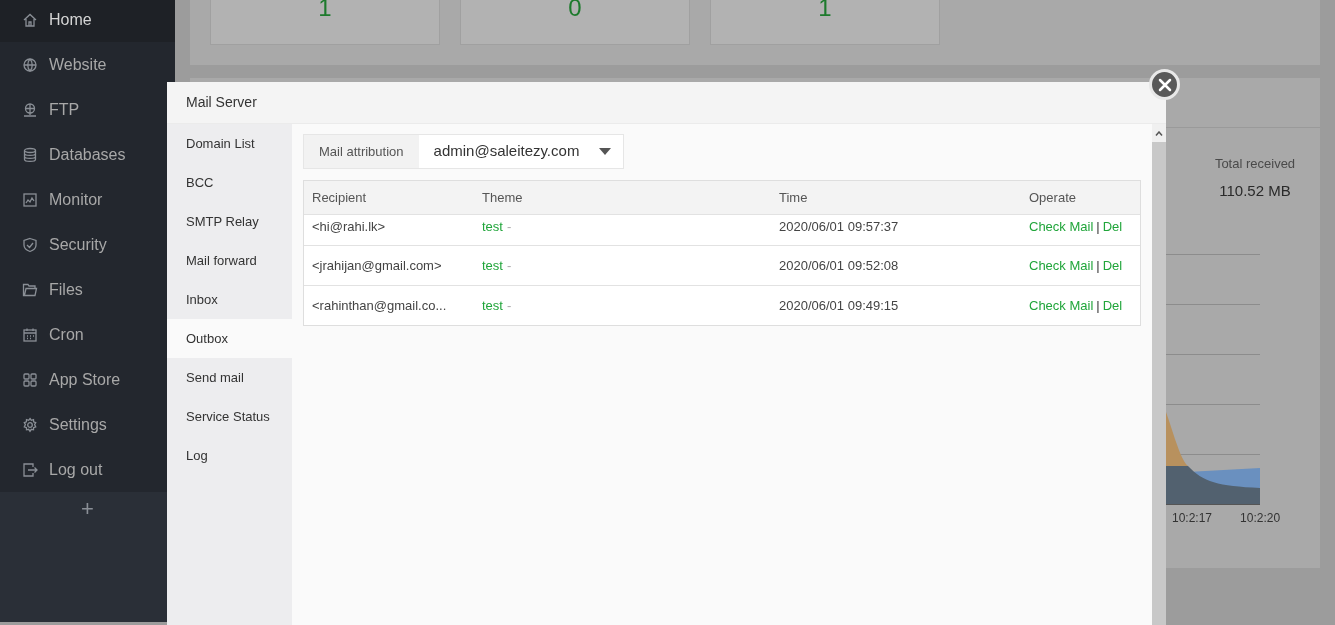 The width and height of the screenshot is (1335, 625). I want to click on table-cell-text: 2020/06/01 09:49:15, so click(839, 305).